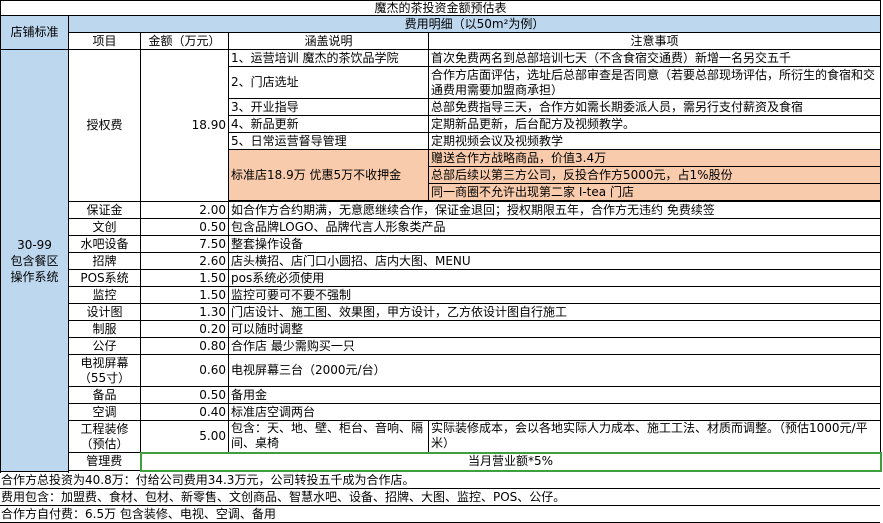  What do you see at coordinates (328, 82) in the screenshot?
I see `license-desc-2: 2、门店选址` at bounding box center [328, 82].